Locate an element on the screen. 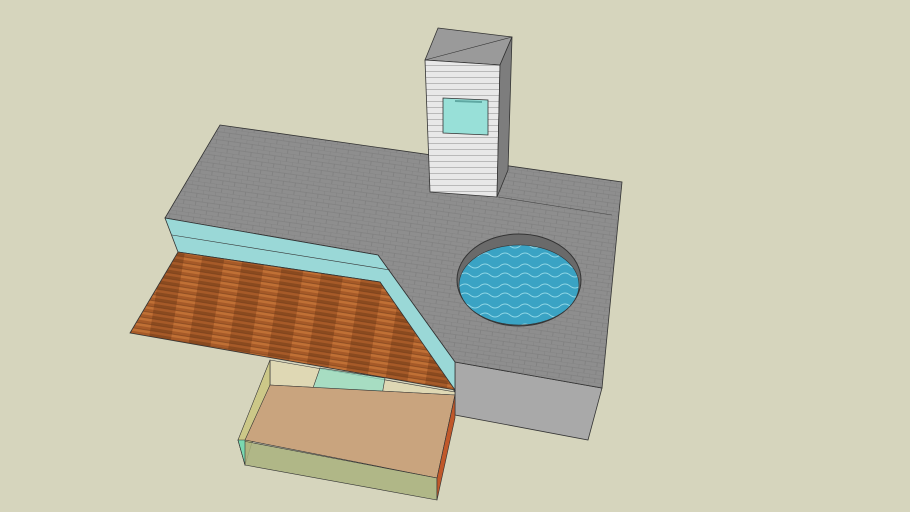 The height and width of the screenshot is (512, 910). round-pool-water is located at coordinates (519, 285).